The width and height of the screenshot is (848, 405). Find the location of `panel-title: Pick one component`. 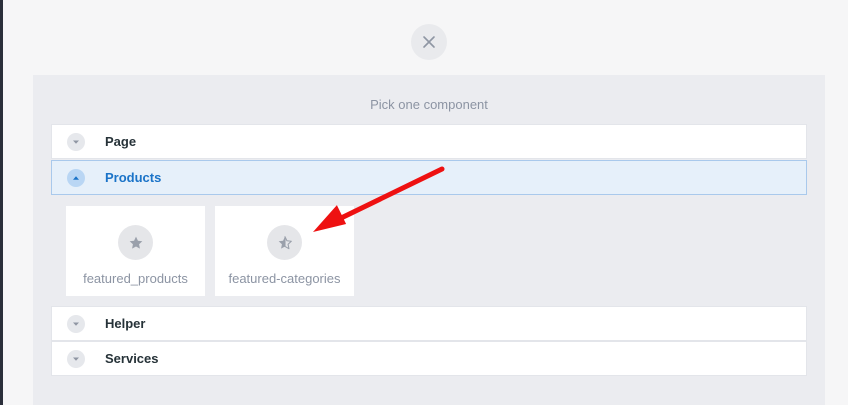

panel-title: Pick one component is located at coordinates (429, 104).